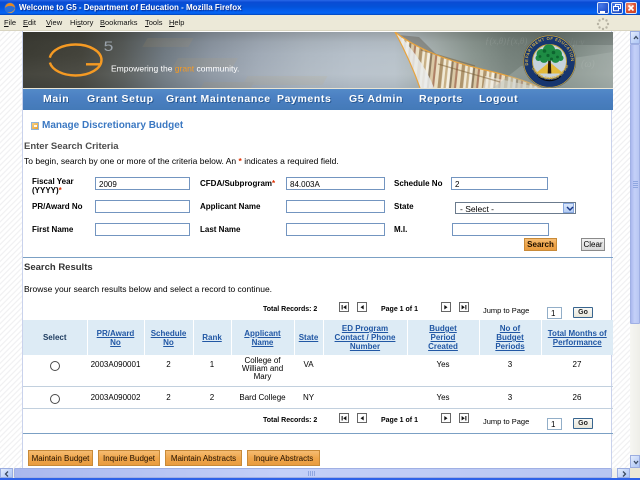 The height and width of the screenshot is (480, 640). What do you see at coordinates (175, 69) in the screenshot?
I see `svg-text:Empowering the grant community: Empowering the grant community.` at bounding box center [175, 69].